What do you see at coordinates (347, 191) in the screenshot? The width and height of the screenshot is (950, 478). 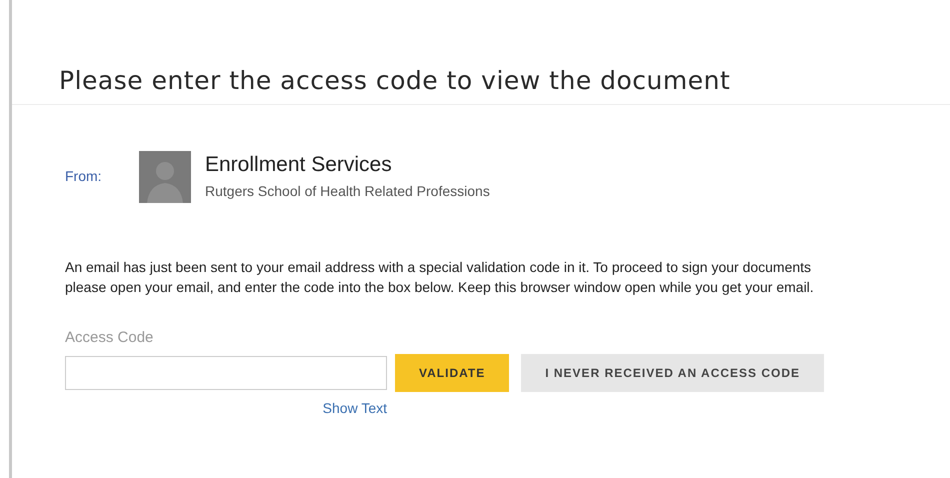 I see `sender-organization: Rutgers School of Health Related Professions` at bounding box center [347, 191].